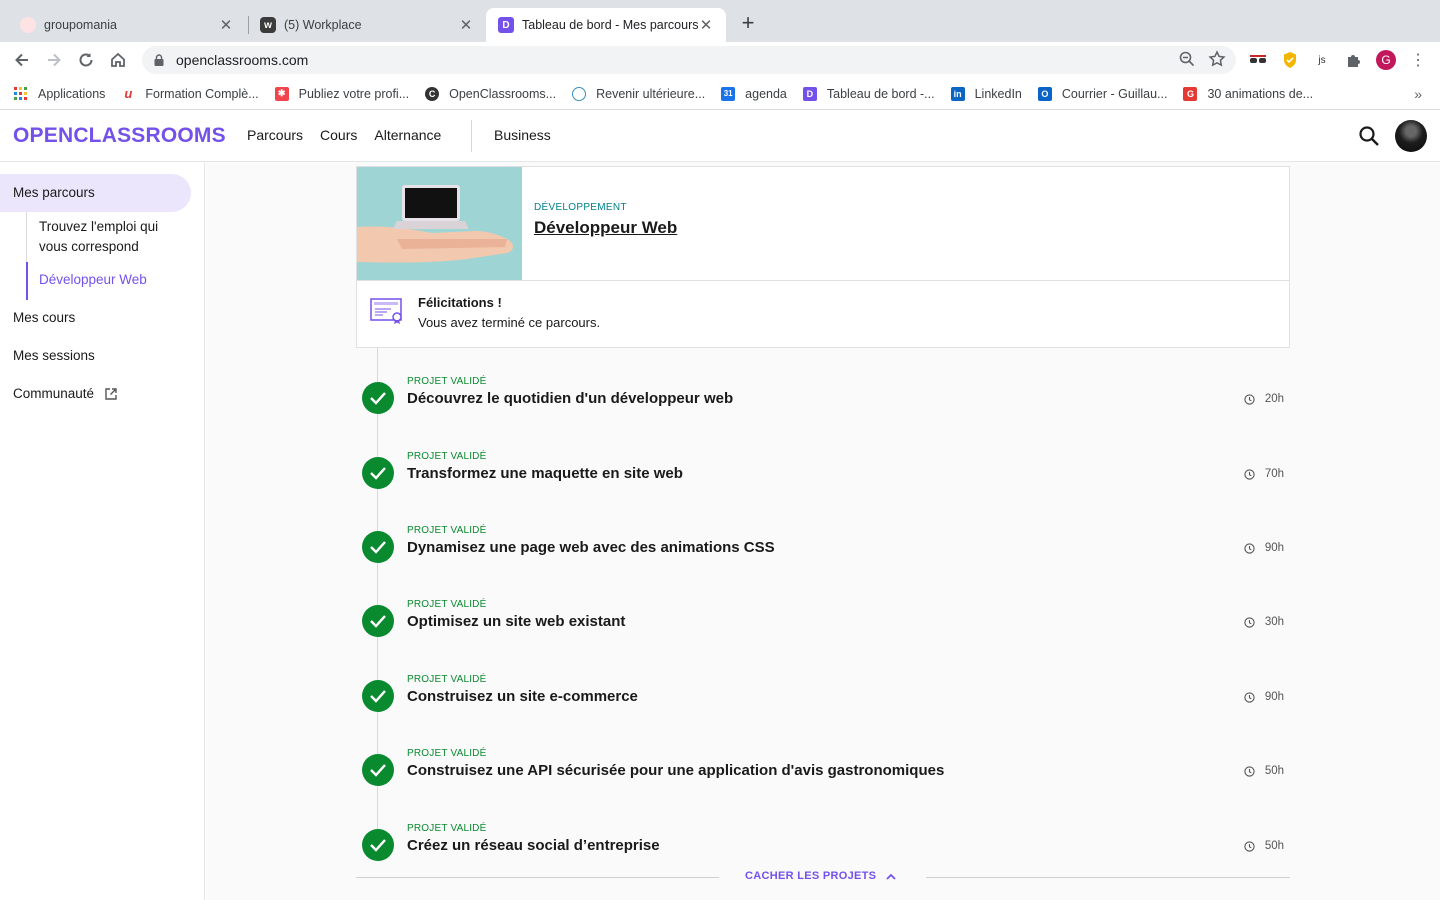 Image resolution: width=1440 pixels, height=900 pixels. I want to click on openclassrooms-logo: OPENCLASSROOMS, so click(119, 136).